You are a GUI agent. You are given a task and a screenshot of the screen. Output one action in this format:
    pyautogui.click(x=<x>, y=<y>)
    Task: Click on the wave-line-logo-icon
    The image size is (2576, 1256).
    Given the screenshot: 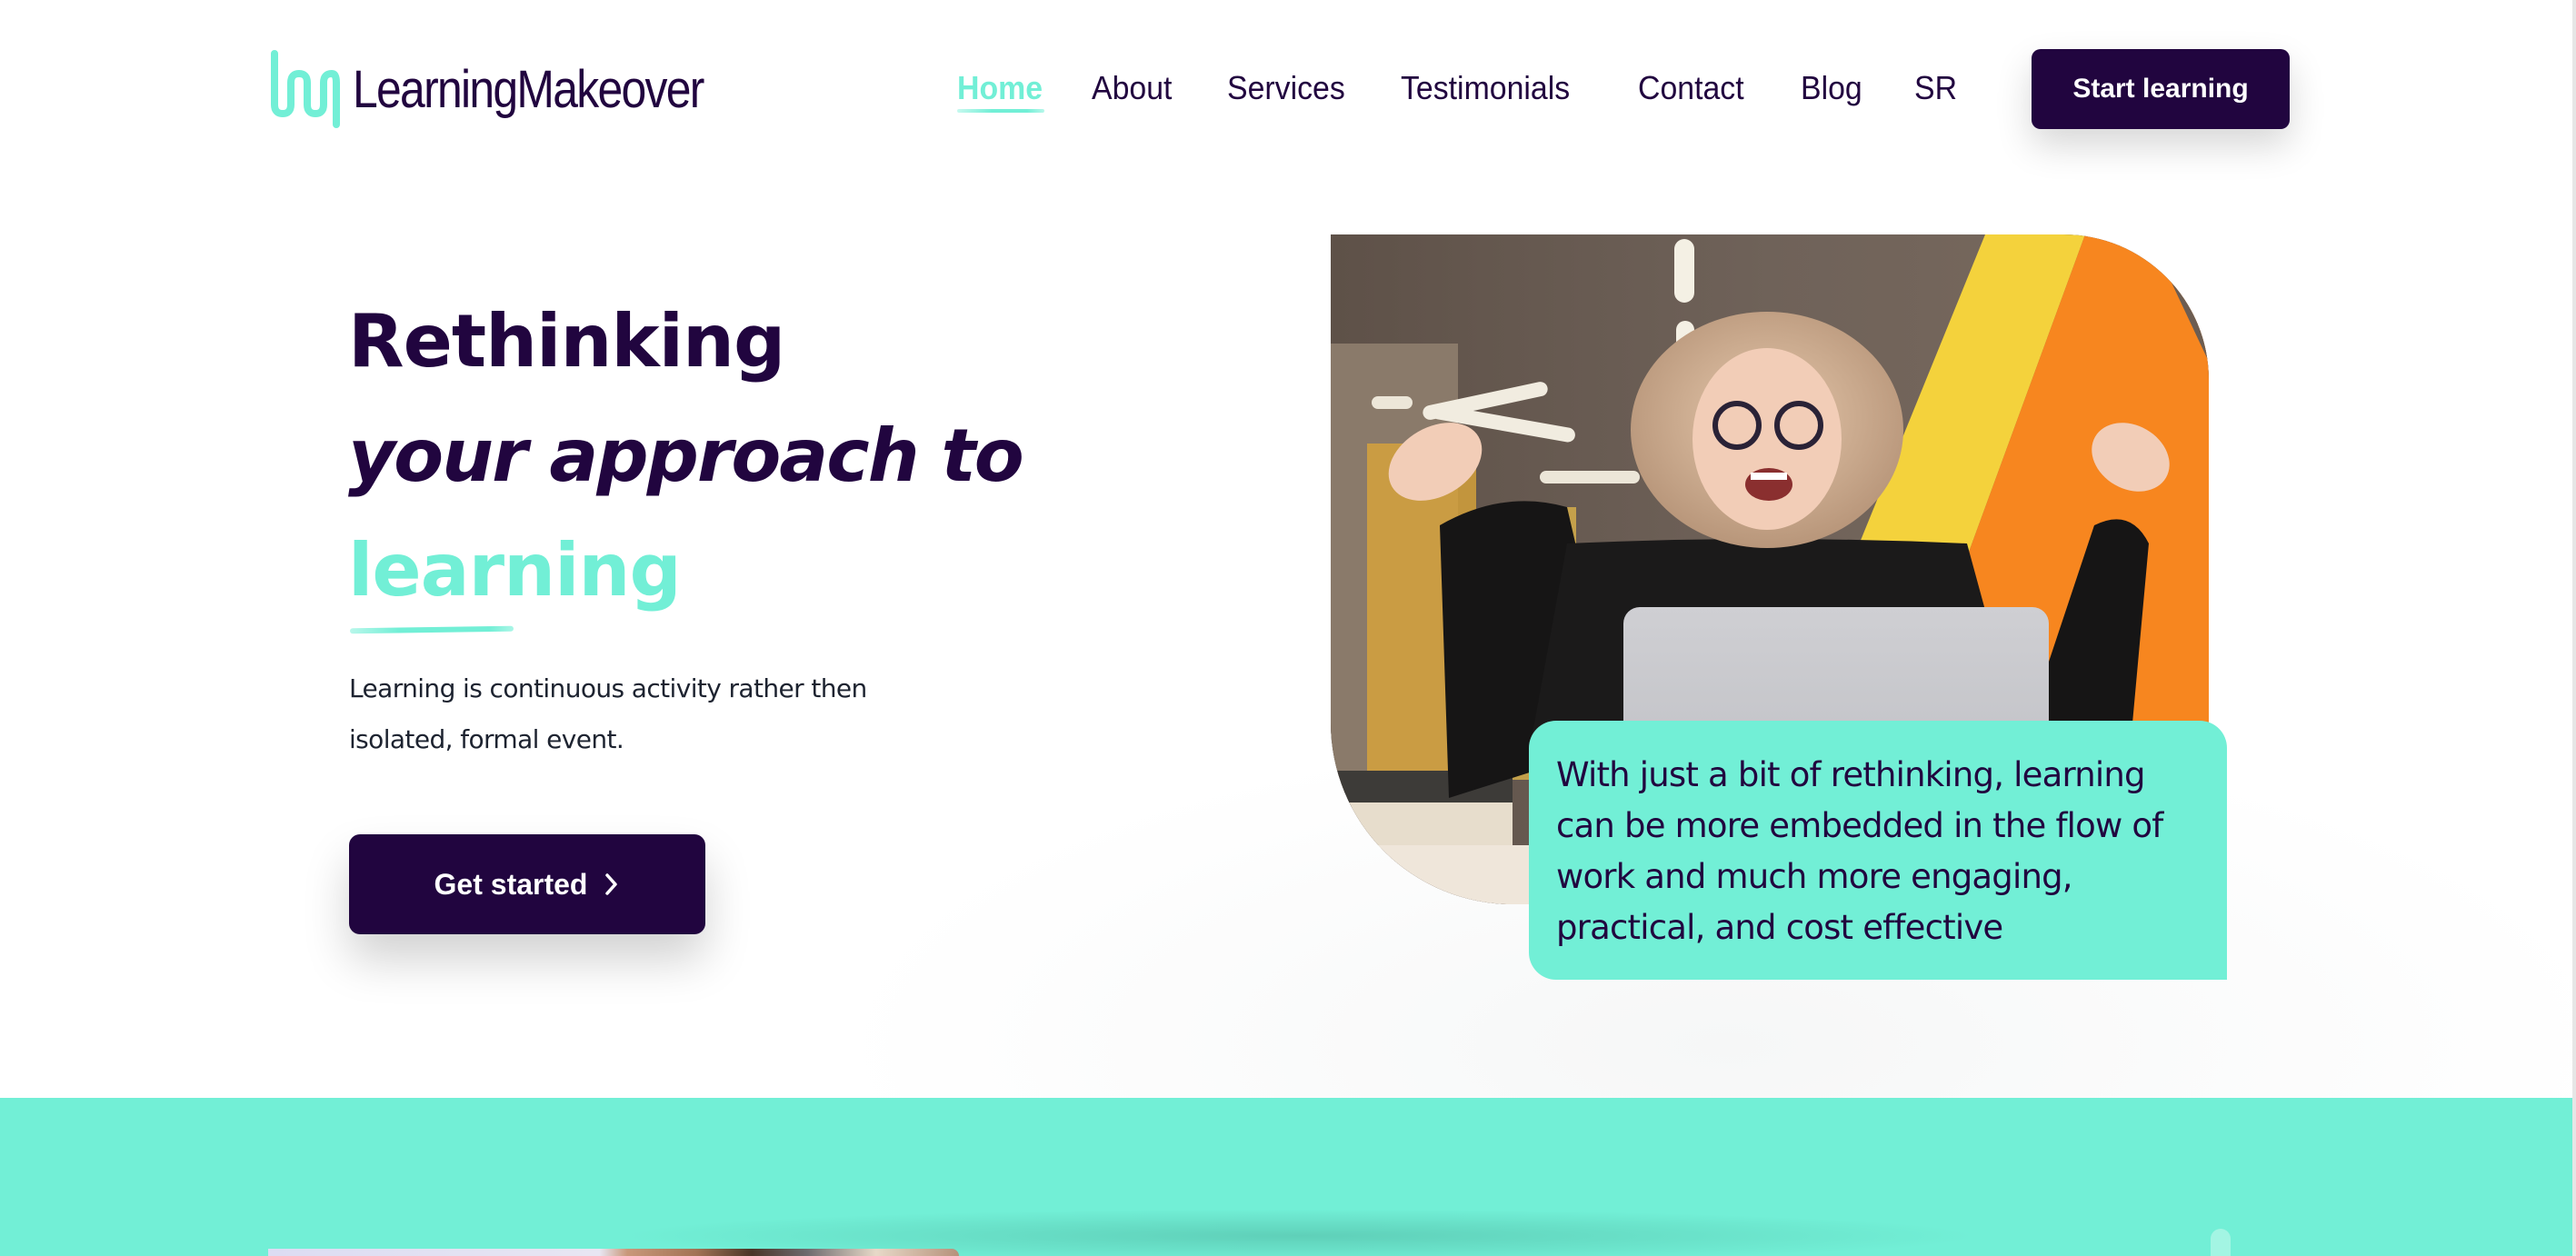 What is the action you would take?
    pyautogui.click(x=305, y=89)
    